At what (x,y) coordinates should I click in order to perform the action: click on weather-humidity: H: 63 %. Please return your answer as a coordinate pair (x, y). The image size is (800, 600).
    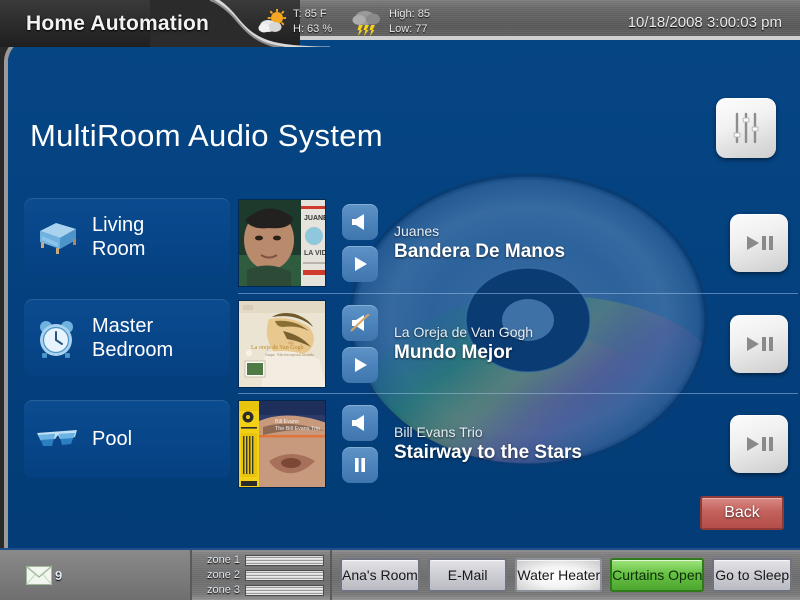
    Looking at the image, I should click on (313, 29).